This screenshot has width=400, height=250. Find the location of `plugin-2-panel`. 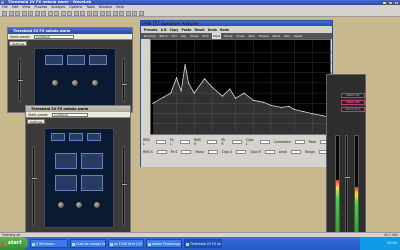

plugin-2-panel is located at coordinates (79, 178).